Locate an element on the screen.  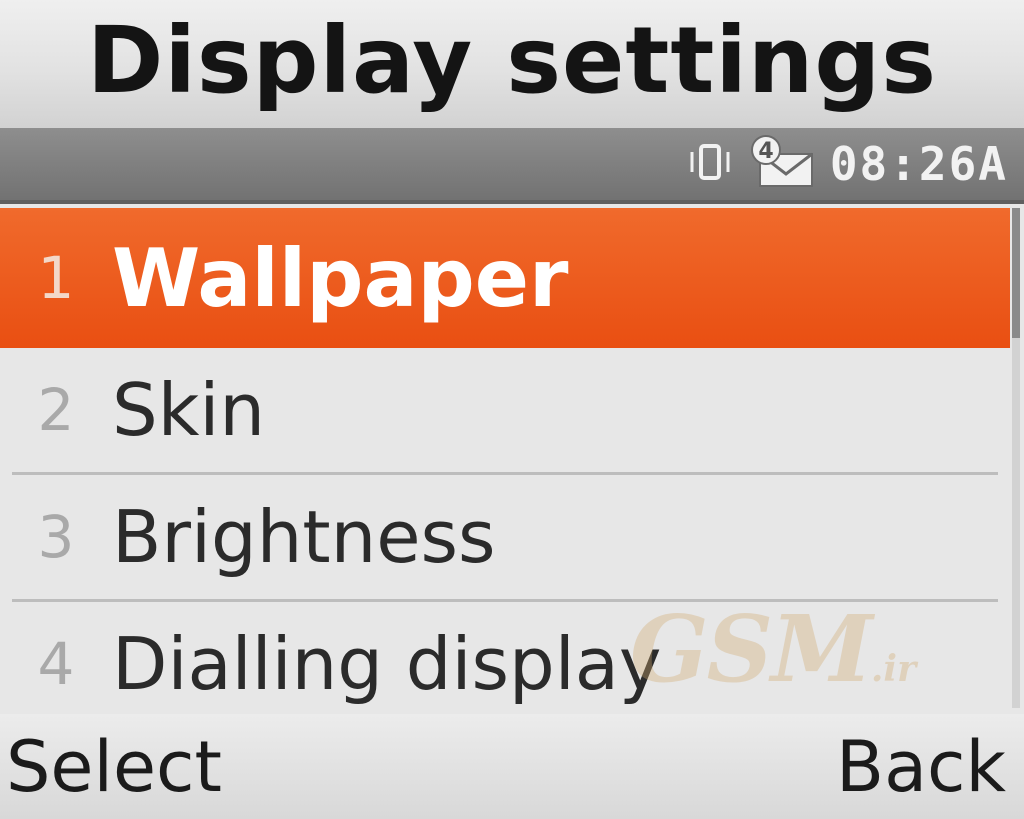
message-count-badge: 4 is located at coordinates (765, 151).